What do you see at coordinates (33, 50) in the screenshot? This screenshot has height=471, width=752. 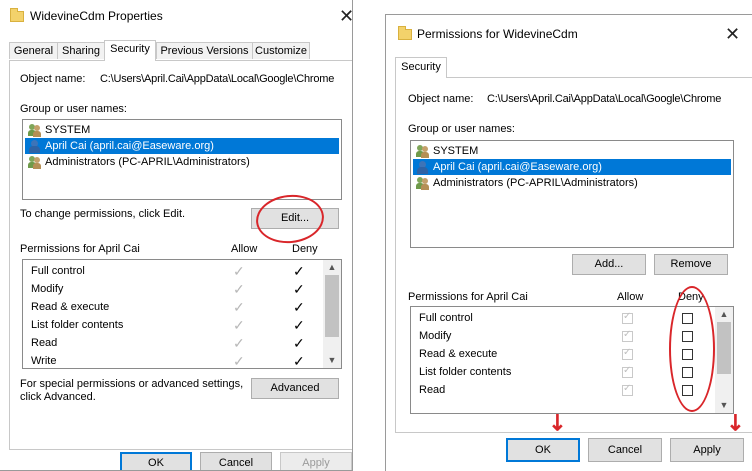 I see `tab-general: General` at bounding box center [33, 50].